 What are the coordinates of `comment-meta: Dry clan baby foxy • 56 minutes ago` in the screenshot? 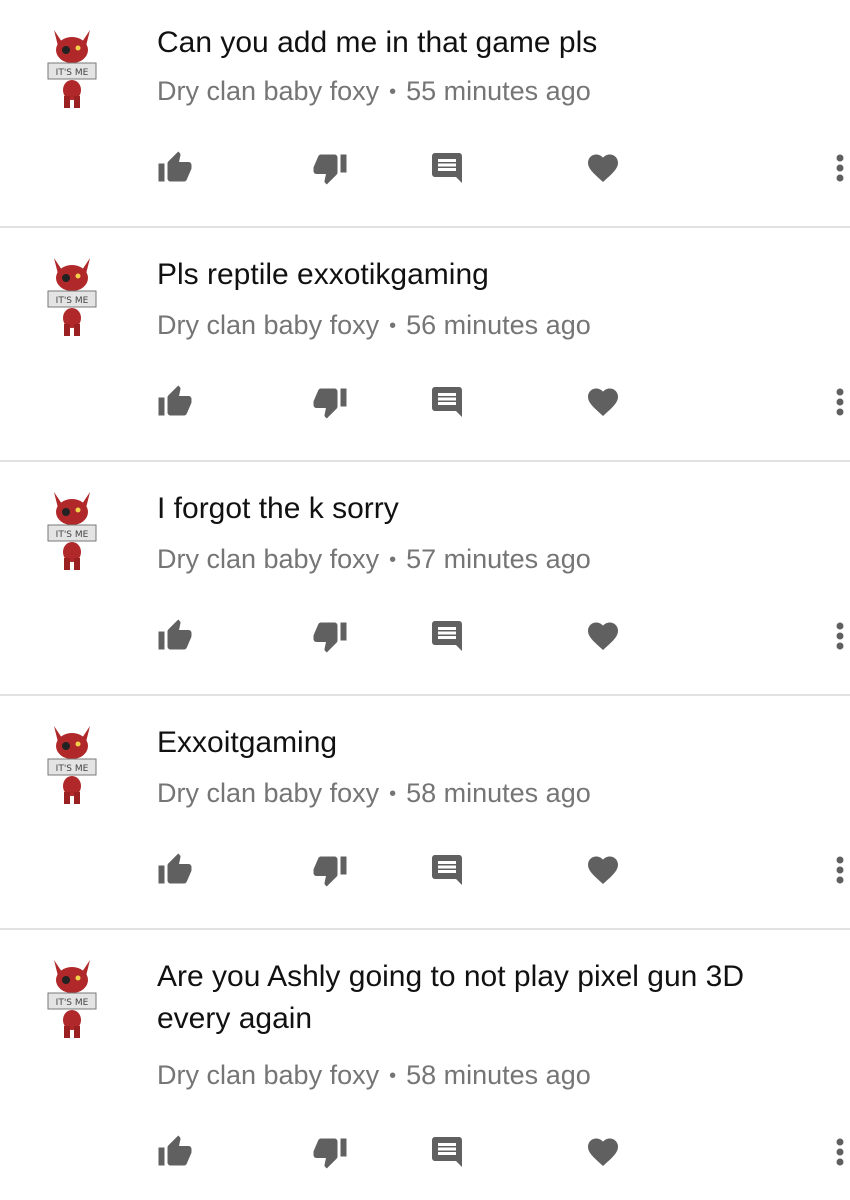 It's located at (374, 325).